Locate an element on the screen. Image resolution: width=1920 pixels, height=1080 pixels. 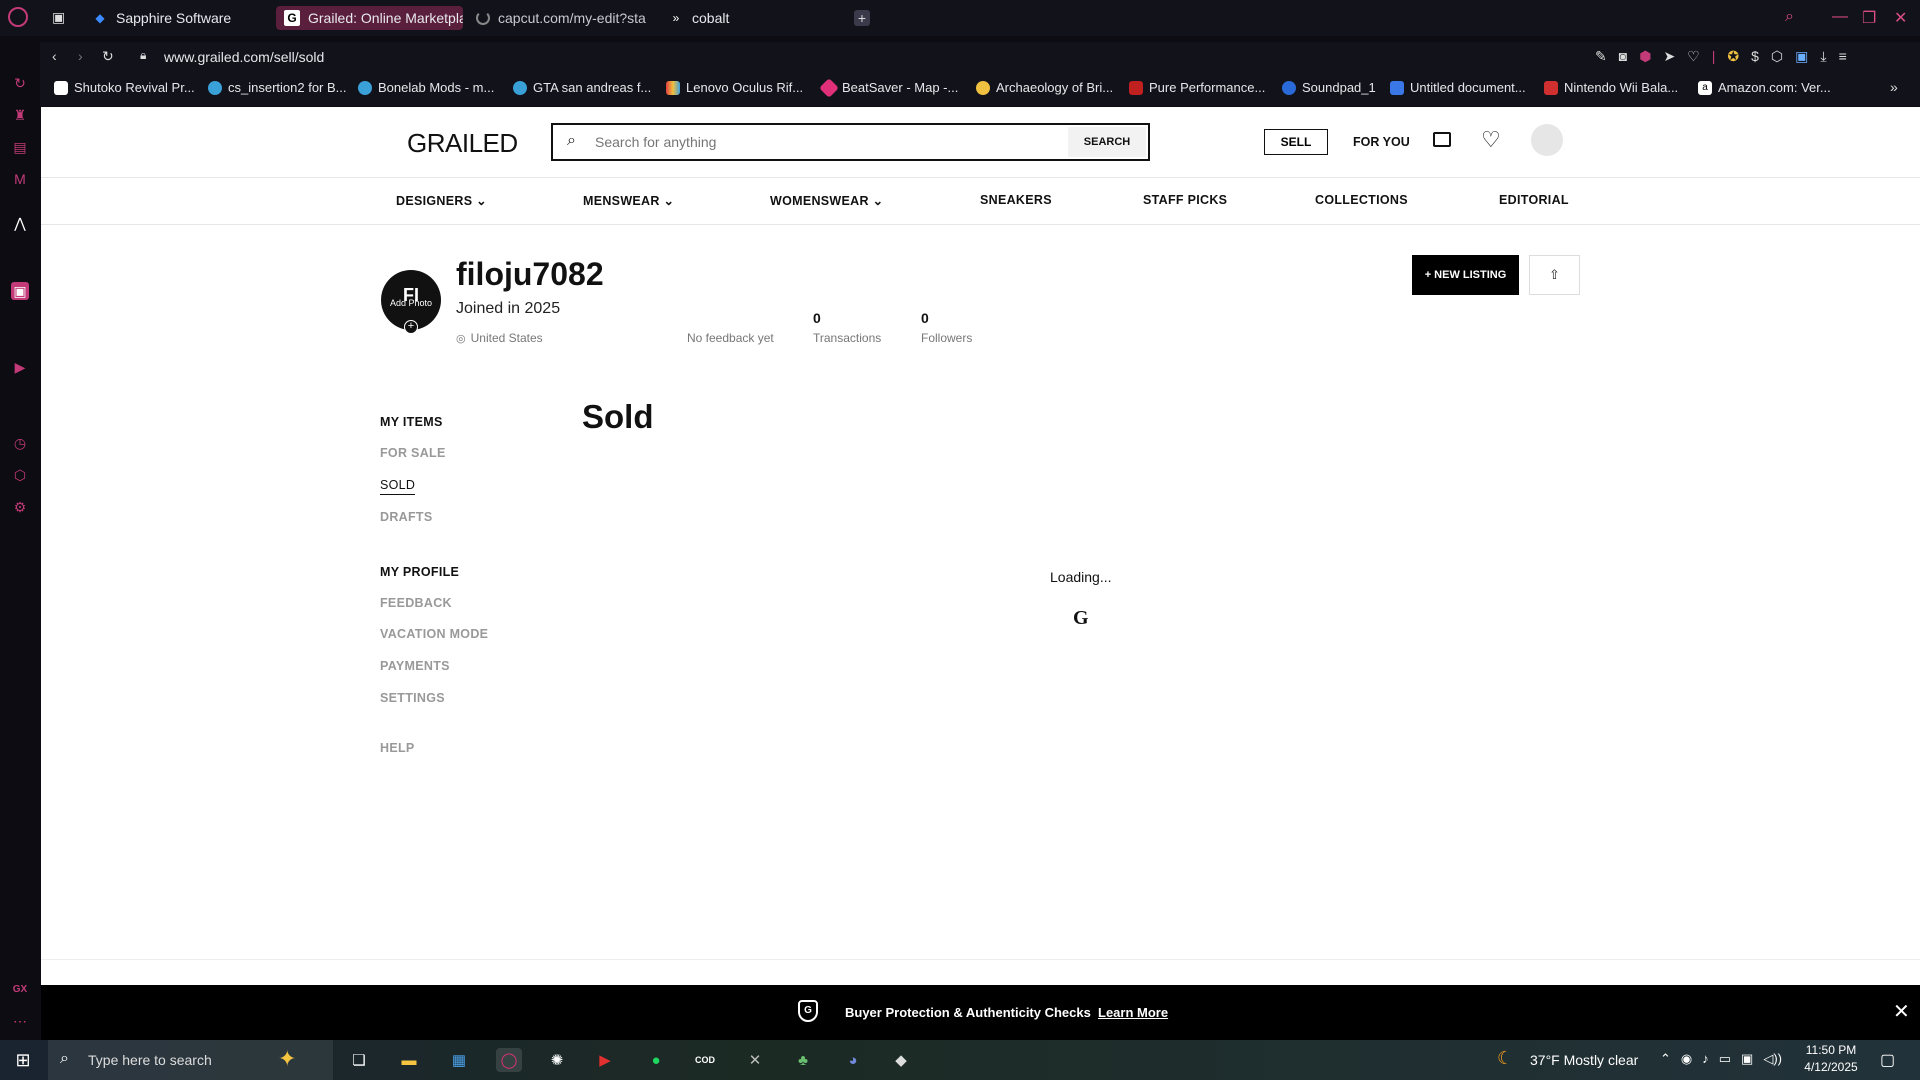
volume-icon: ◁)) is located at coordinates (1772, 1059).